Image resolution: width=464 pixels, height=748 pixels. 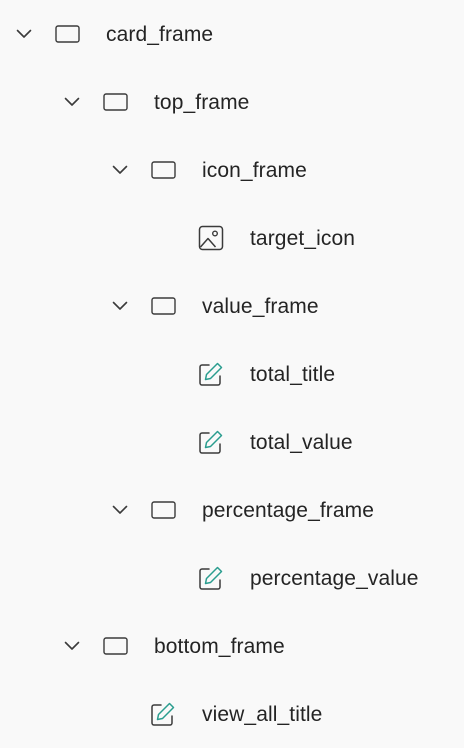 I want to click on tree-item-total-value: total_value, so click(x=232, y=442).